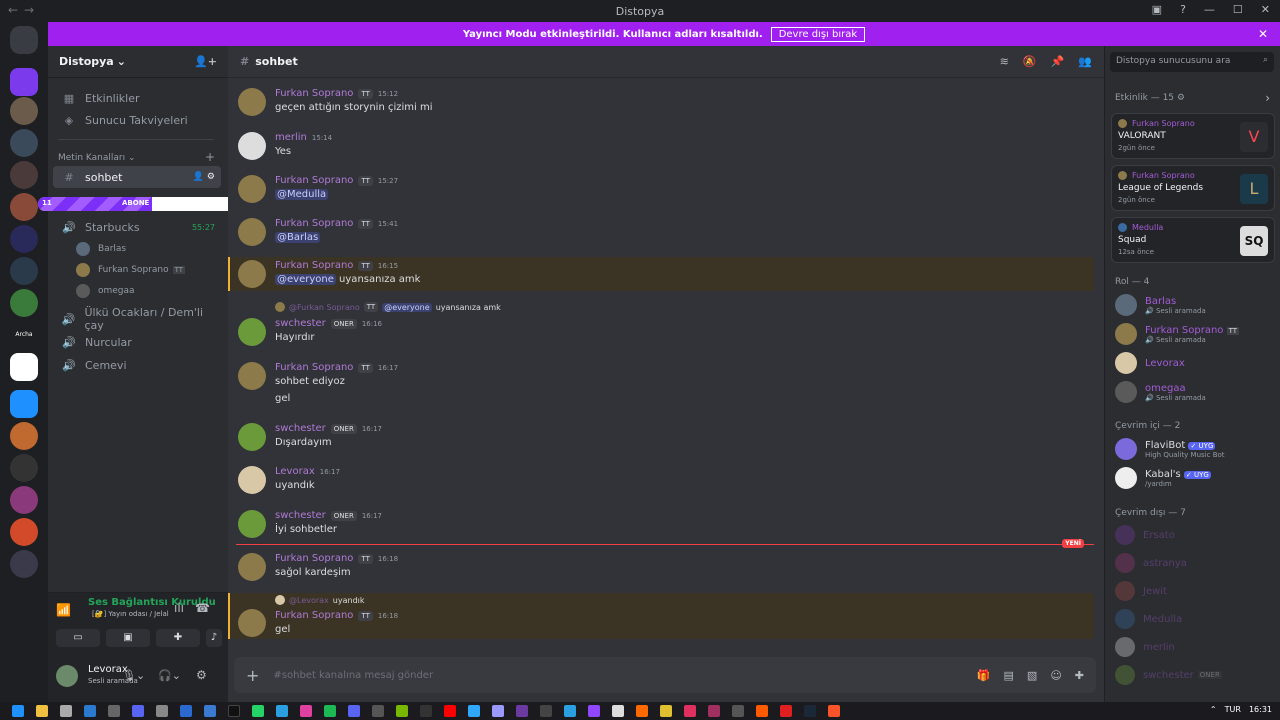 The height and width of the screenshot is (720, 1280). Describe the element at coordinates (1085, 61) in the screenshot. I see `member-list-icon: 👥` at that location.